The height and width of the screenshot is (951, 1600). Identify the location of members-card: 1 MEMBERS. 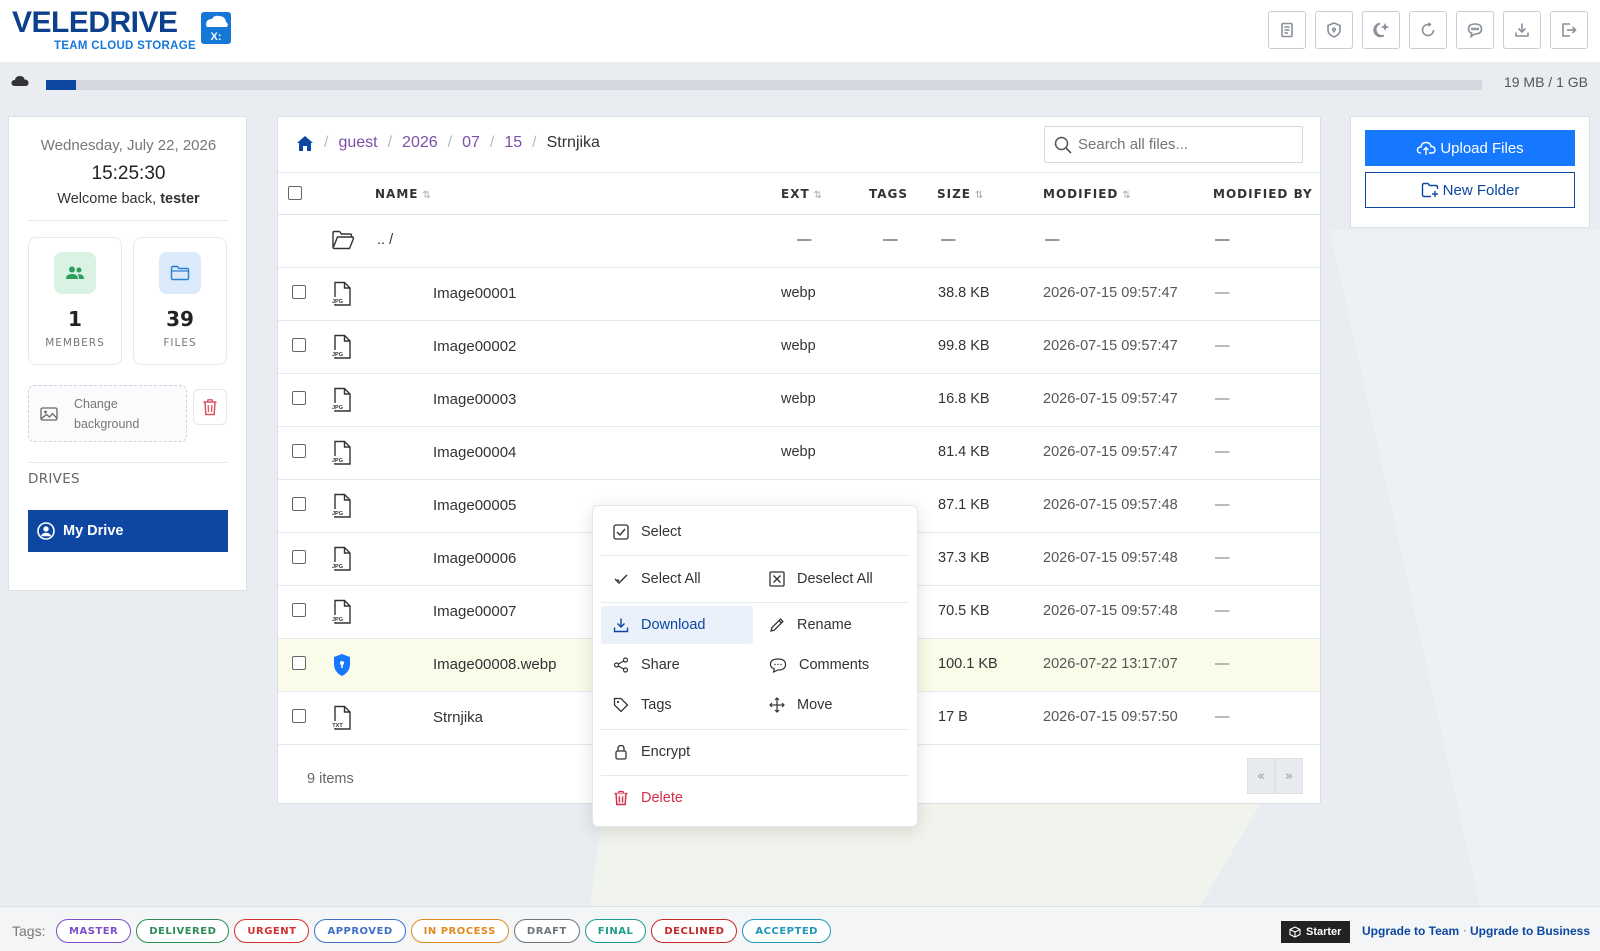
(75, 301).